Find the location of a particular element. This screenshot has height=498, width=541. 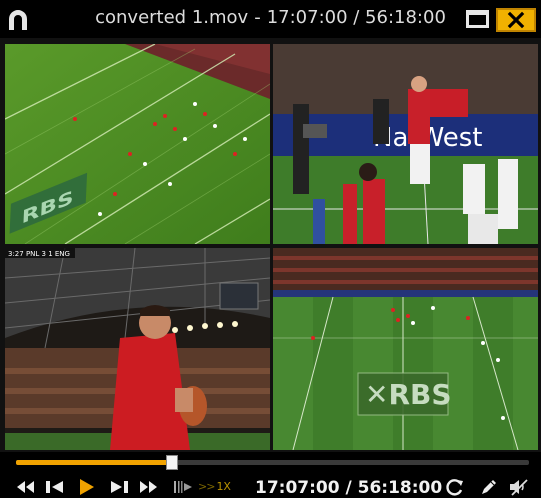

slow-motion-button is located at coordinates (183, 487).